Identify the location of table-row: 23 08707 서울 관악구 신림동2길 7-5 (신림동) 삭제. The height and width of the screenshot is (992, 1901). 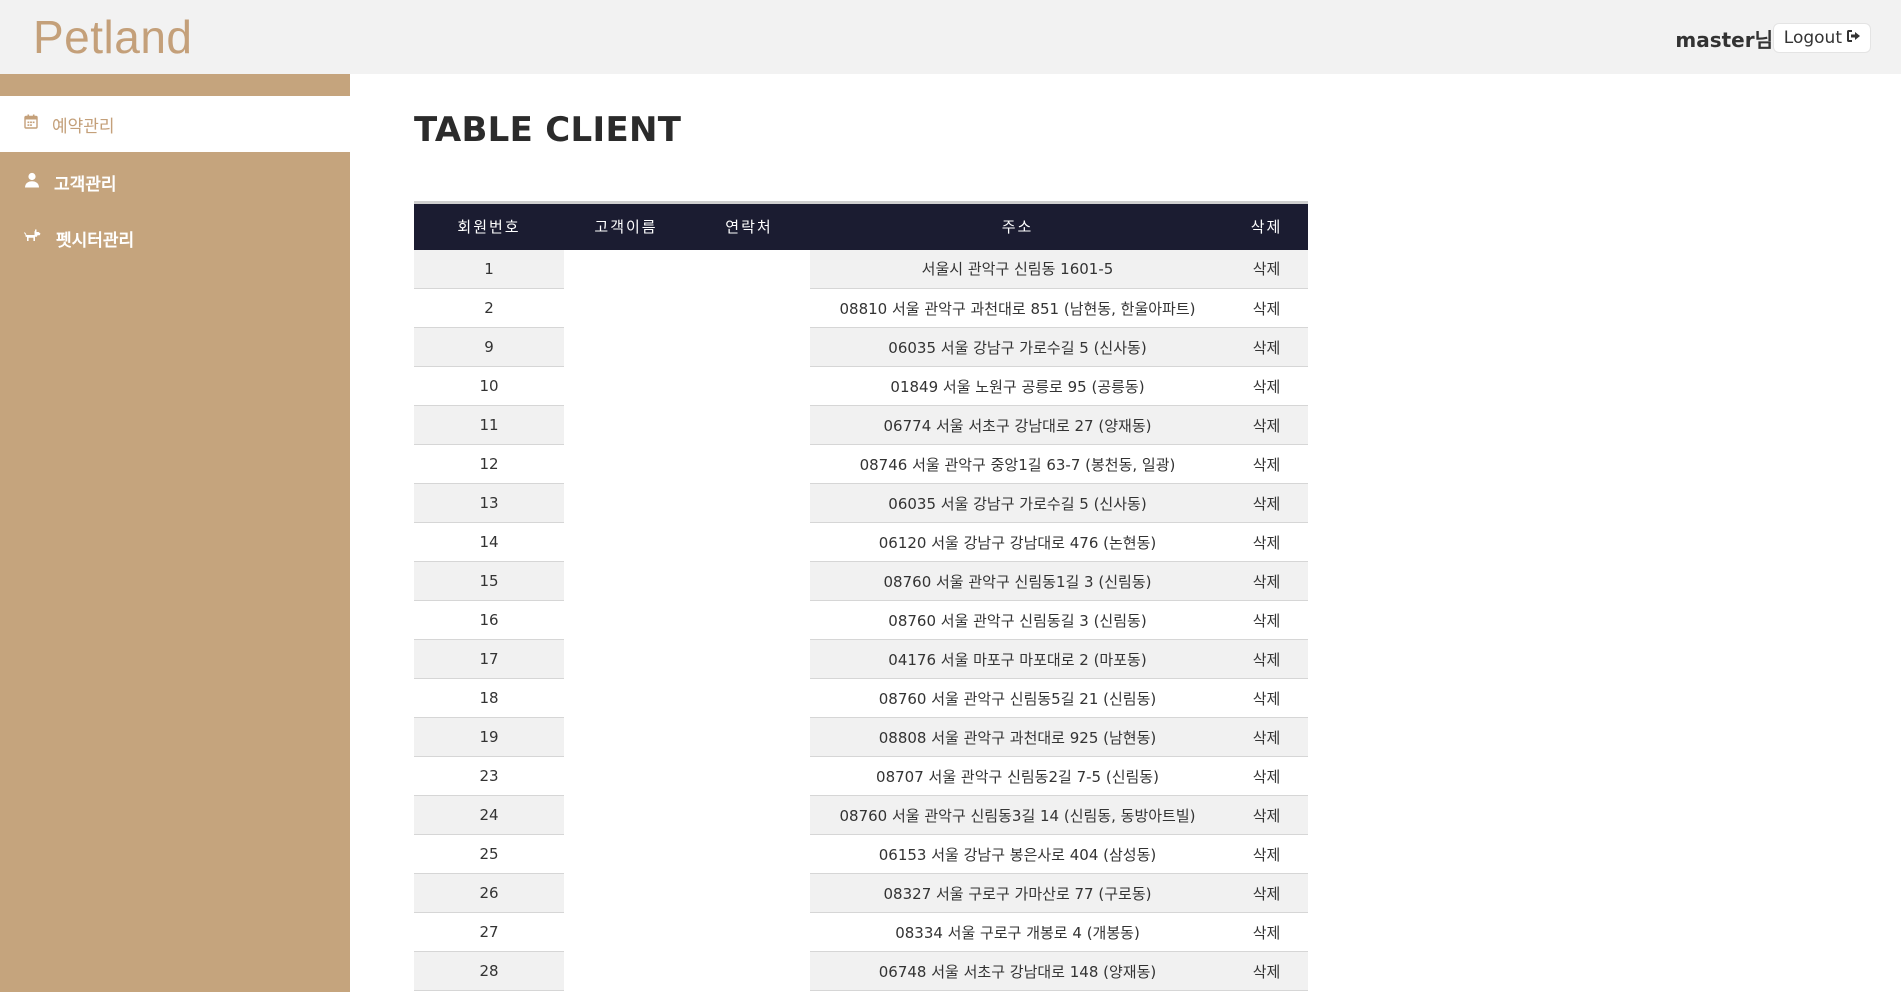
(861, 776).